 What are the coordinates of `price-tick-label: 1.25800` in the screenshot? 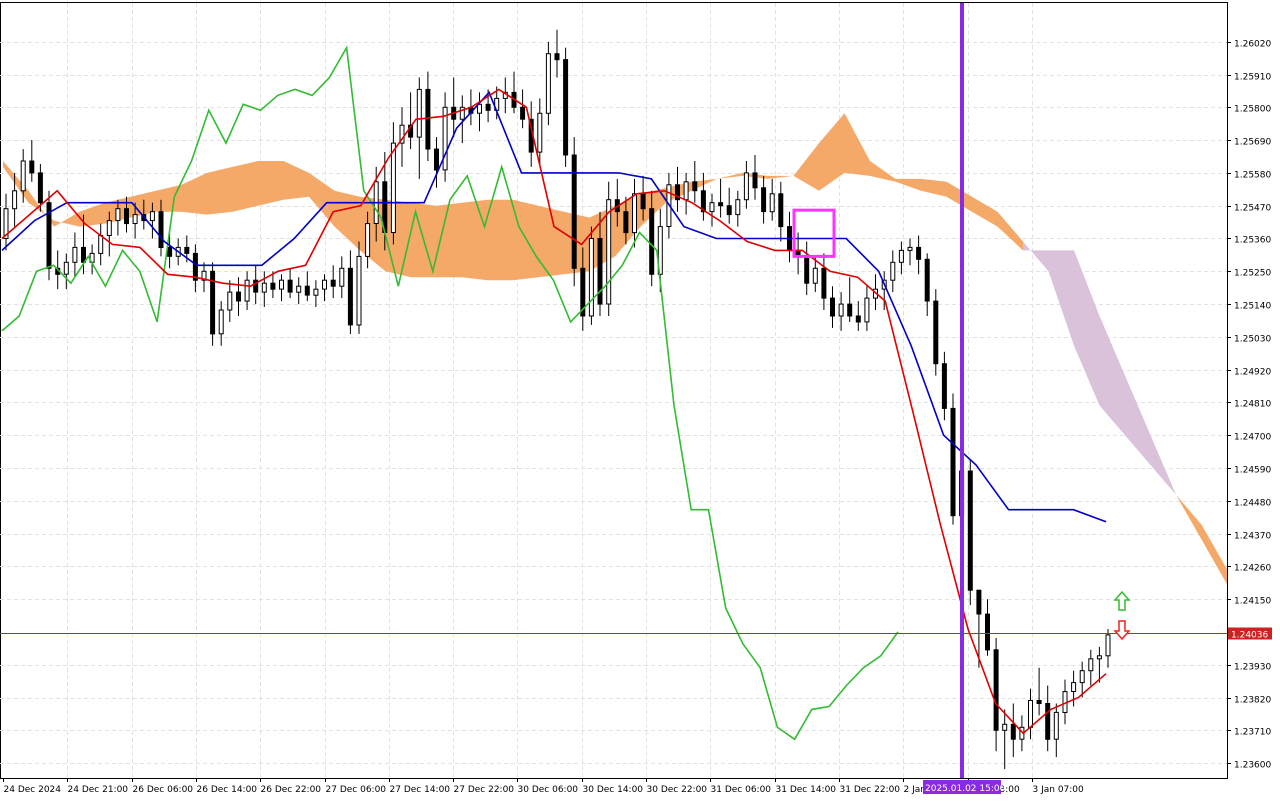 It's located at (1252, 110).